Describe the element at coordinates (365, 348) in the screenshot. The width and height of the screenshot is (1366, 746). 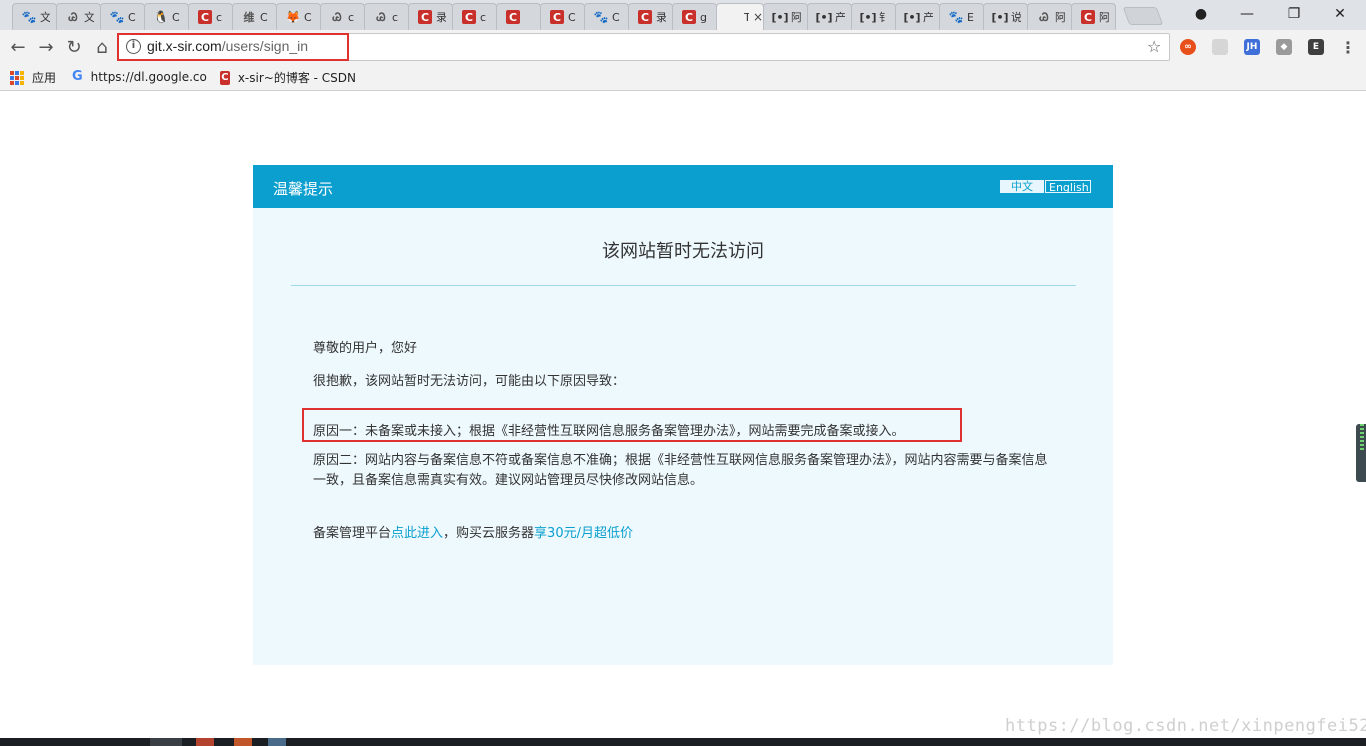
I see `greeting-text: 尊敬的用户，您好` at that location.